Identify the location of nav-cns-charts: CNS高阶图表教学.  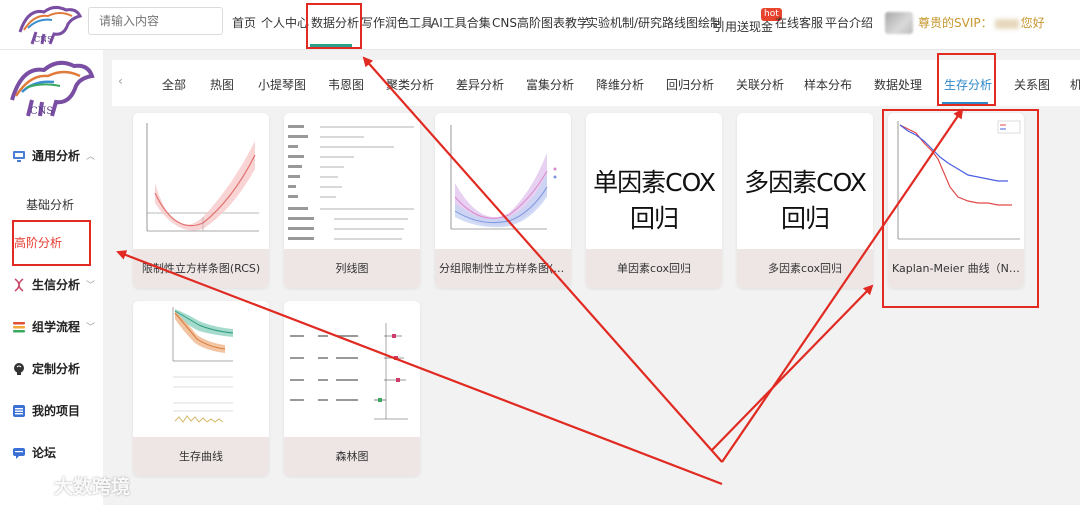
(540, 22).